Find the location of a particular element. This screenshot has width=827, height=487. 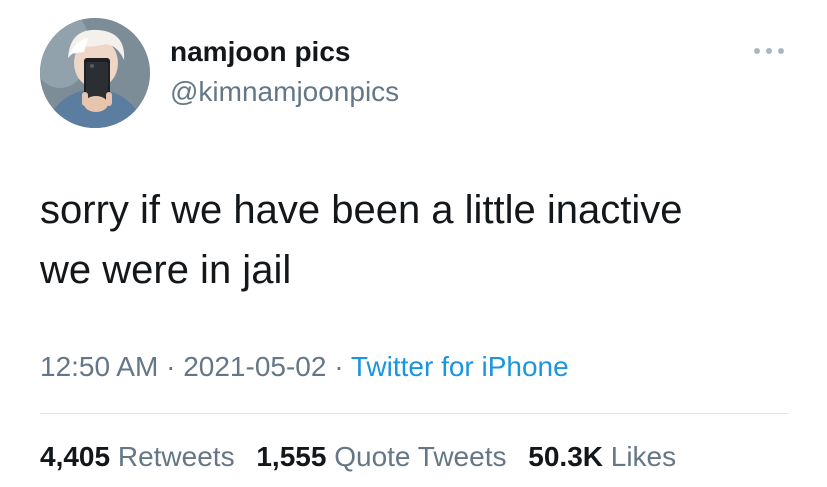

divider is located at coordinates (414, 413).